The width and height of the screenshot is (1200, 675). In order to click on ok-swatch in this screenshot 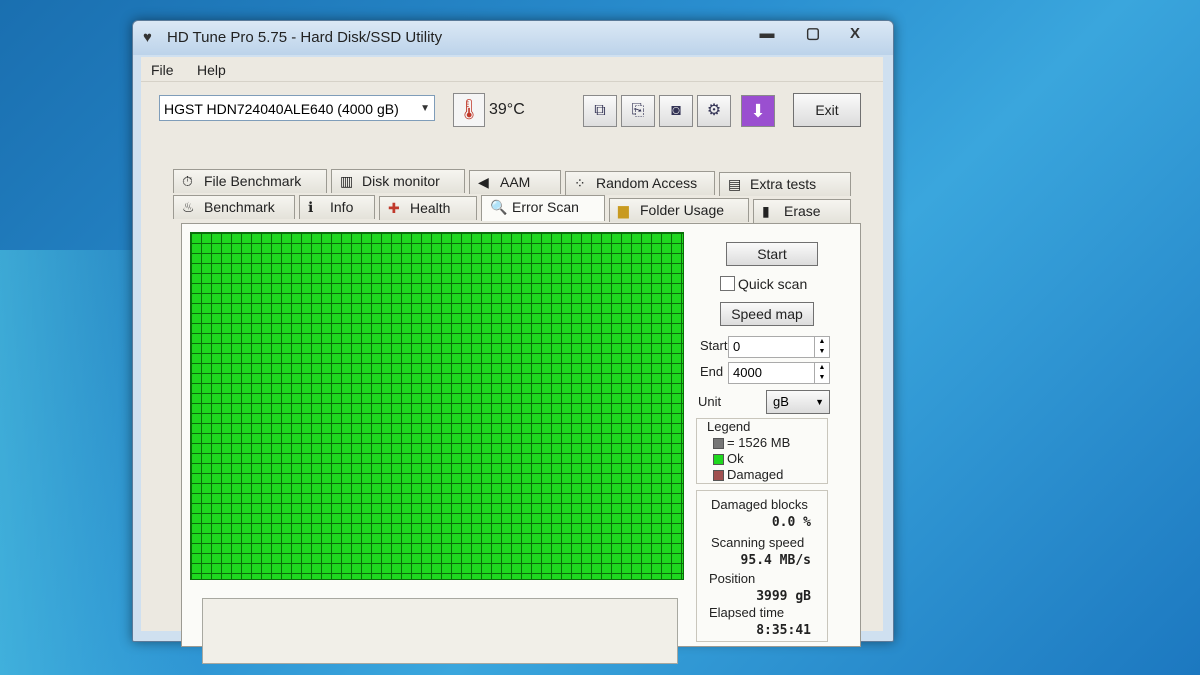, I will do `click(718, 460)`.